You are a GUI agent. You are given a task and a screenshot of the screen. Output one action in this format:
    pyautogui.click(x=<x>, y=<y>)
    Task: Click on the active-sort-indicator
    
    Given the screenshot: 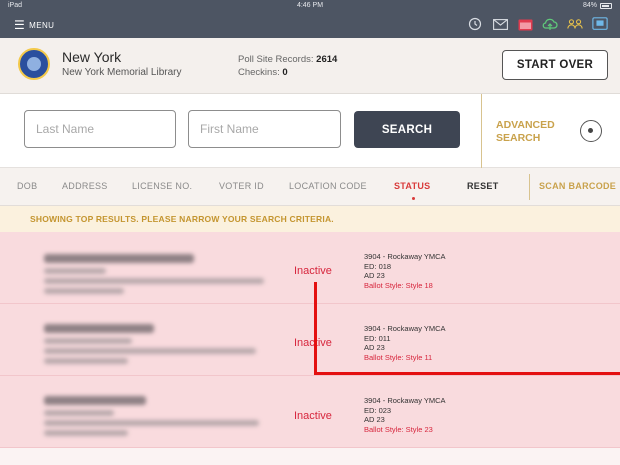 What is the action you would take?
    pyautogui.click(x=413, y=198)
    